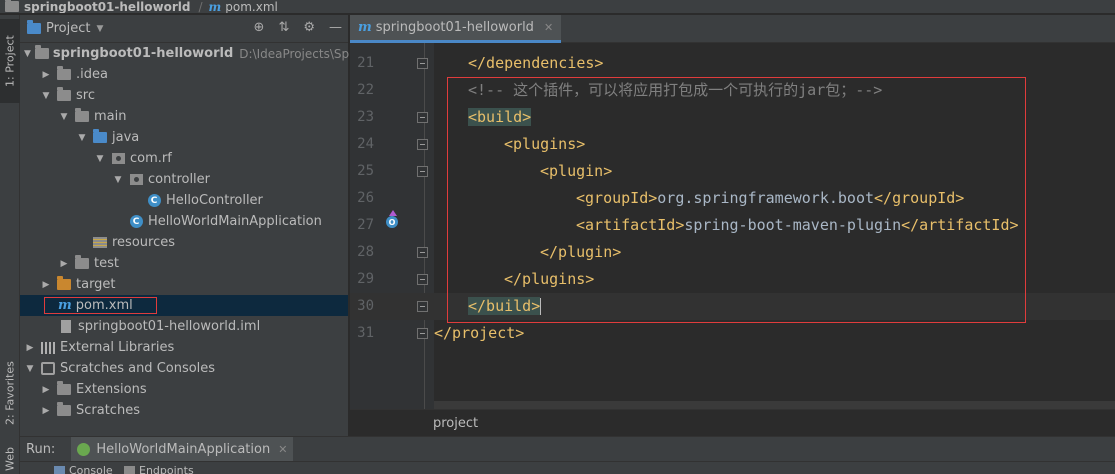  What do you see at coordinates (567, 467) in the screenshot?
I see `run-subtabs: Console Endpoints` at bounding box center [567, 467].